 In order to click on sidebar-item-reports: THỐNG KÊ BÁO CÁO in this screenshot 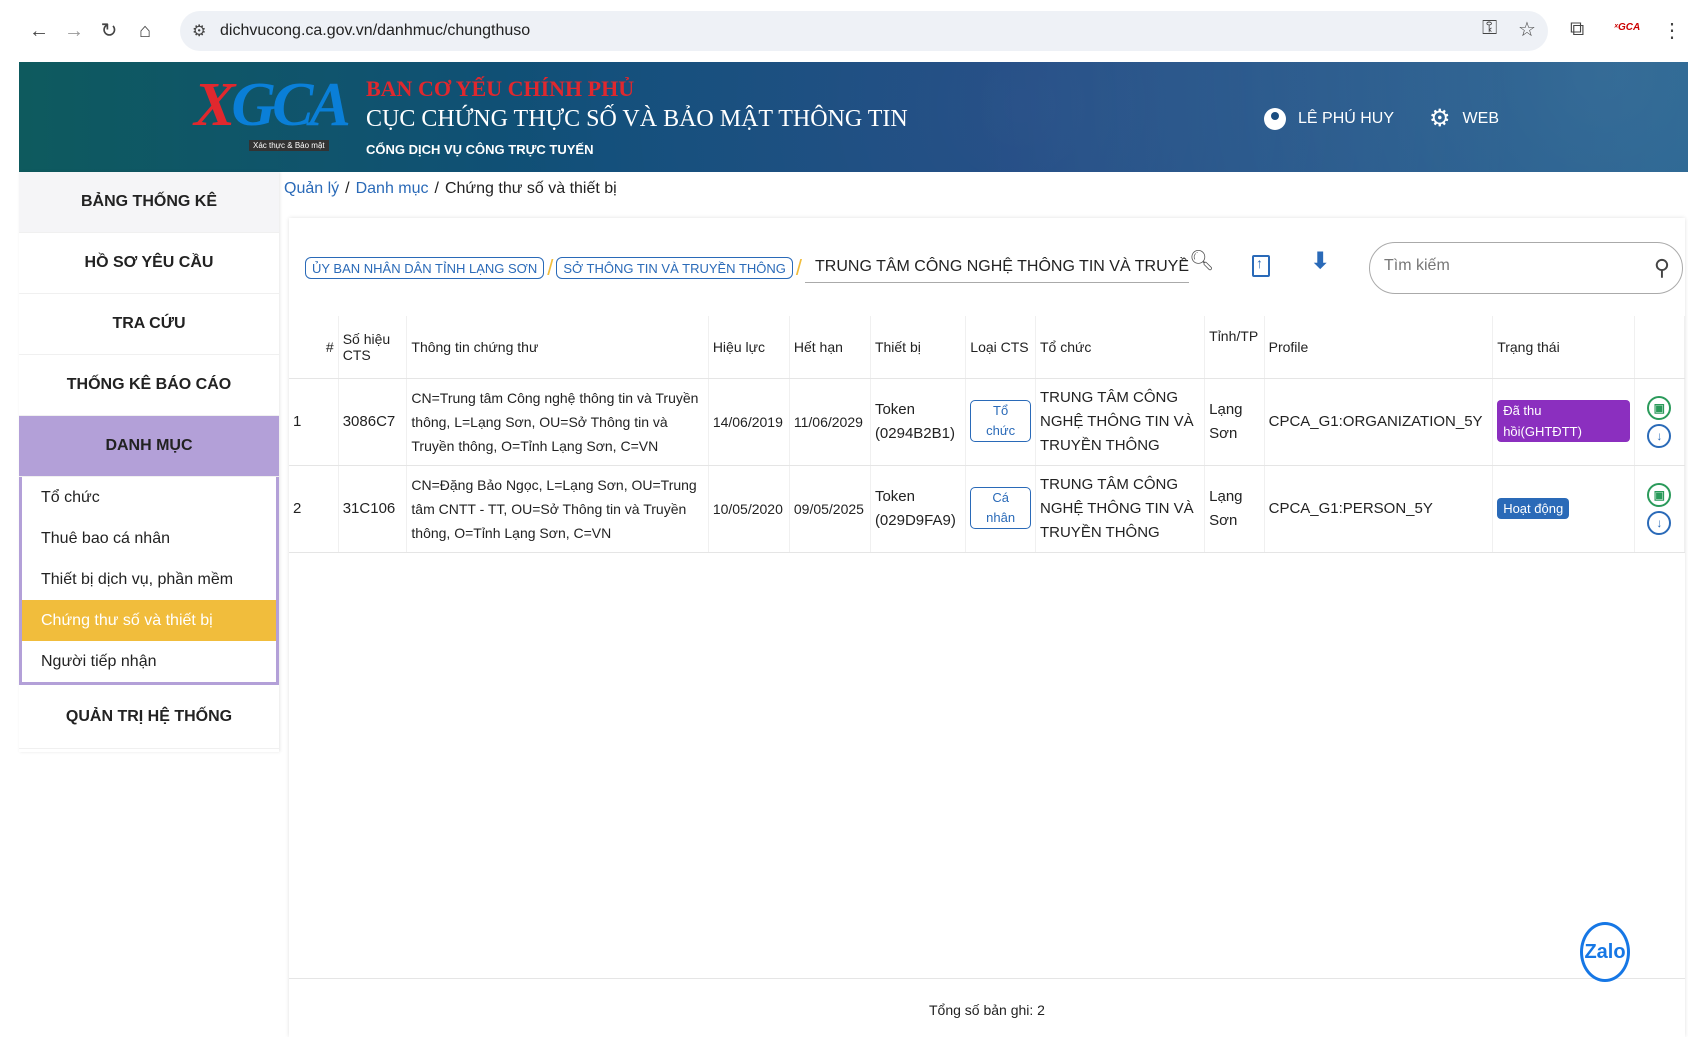, I will do `click(149, 385)`.